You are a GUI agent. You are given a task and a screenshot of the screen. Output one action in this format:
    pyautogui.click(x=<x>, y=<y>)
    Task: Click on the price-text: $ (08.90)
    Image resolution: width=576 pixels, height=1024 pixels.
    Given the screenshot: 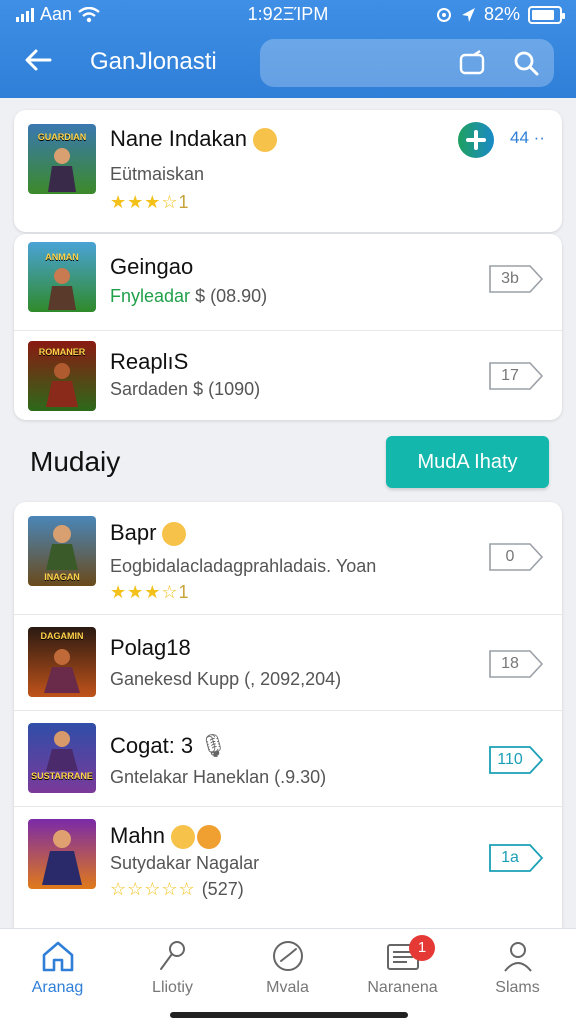 What is the action you would take?
    pyautogui.click(x=231, y=296)
    